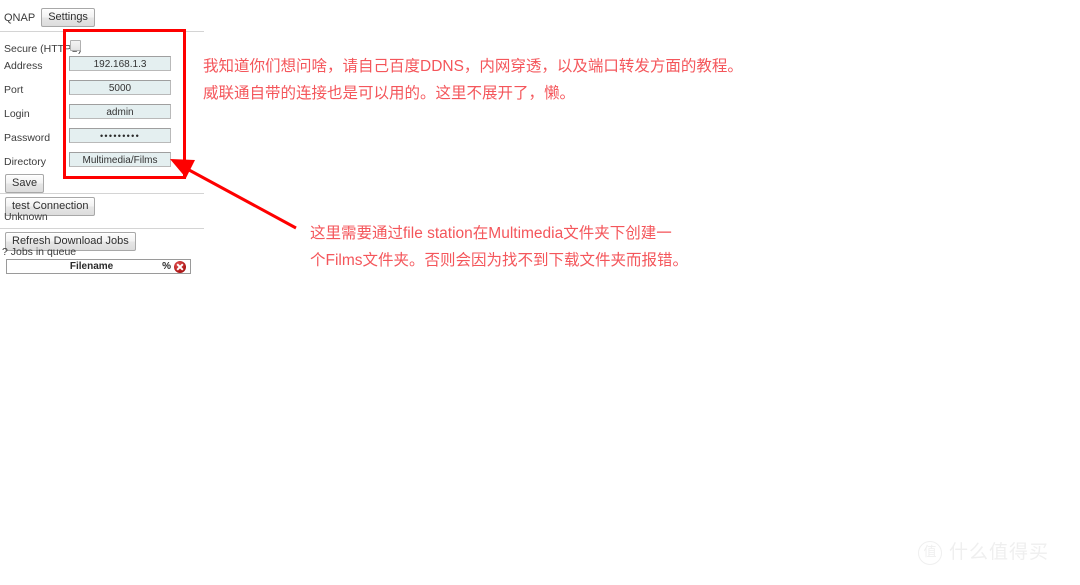  I want to click on watermark-badge-icon: 值, so click(930, 553).